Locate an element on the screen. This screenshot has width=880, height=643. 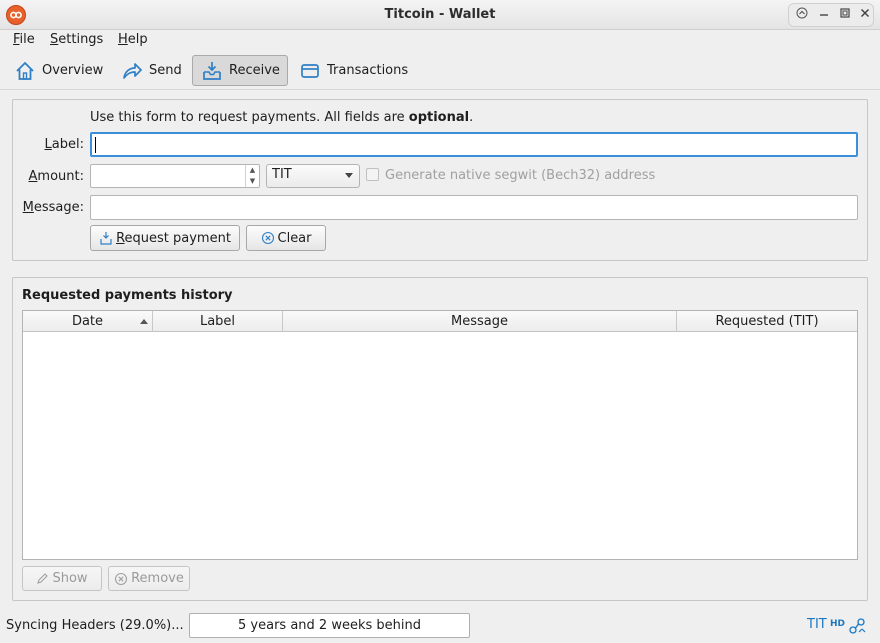
keep-above-button is located at coordinates (802, 15).